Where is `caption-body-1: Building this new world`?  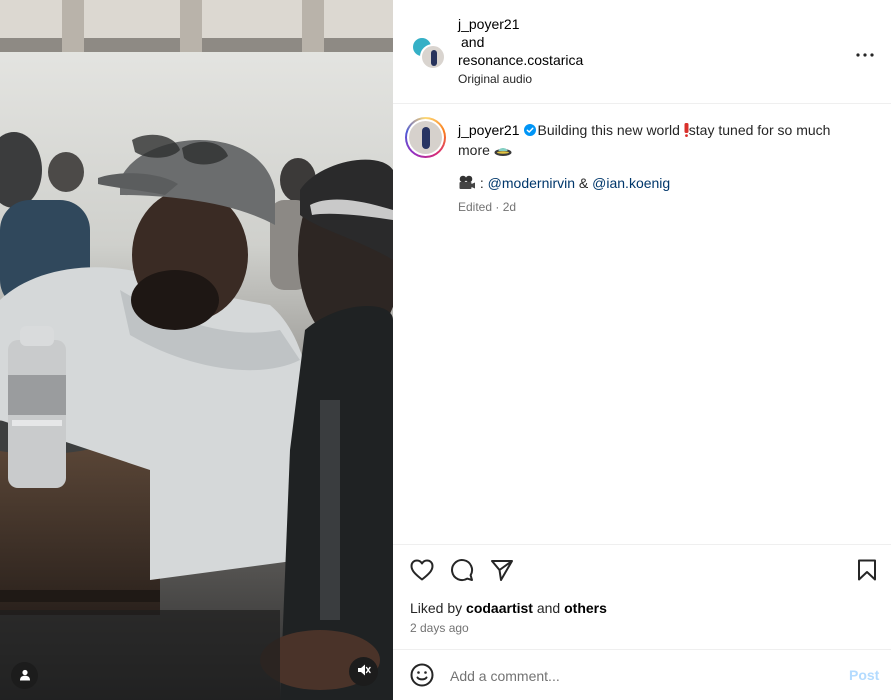
caption-body-1: Building this new world is located at coordinates (610, 130).